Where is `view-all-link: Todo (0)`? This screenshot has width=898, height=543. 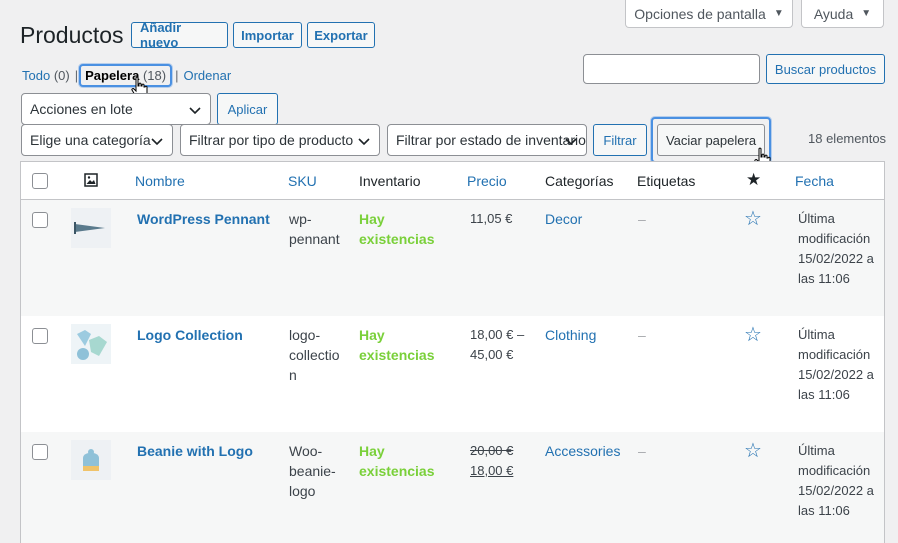
view-all-link: Todo (0) is located at coordinates (46, 75).